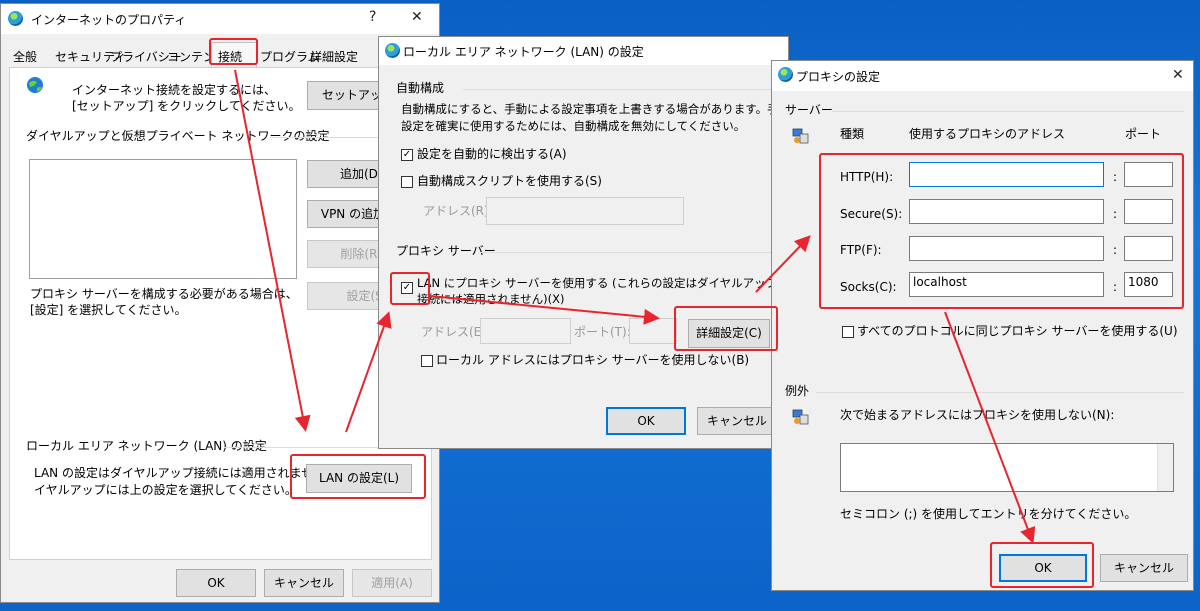 The width and height of the screenshot is (1200, 611). I want to click on script-address-input, so click(585, 211).